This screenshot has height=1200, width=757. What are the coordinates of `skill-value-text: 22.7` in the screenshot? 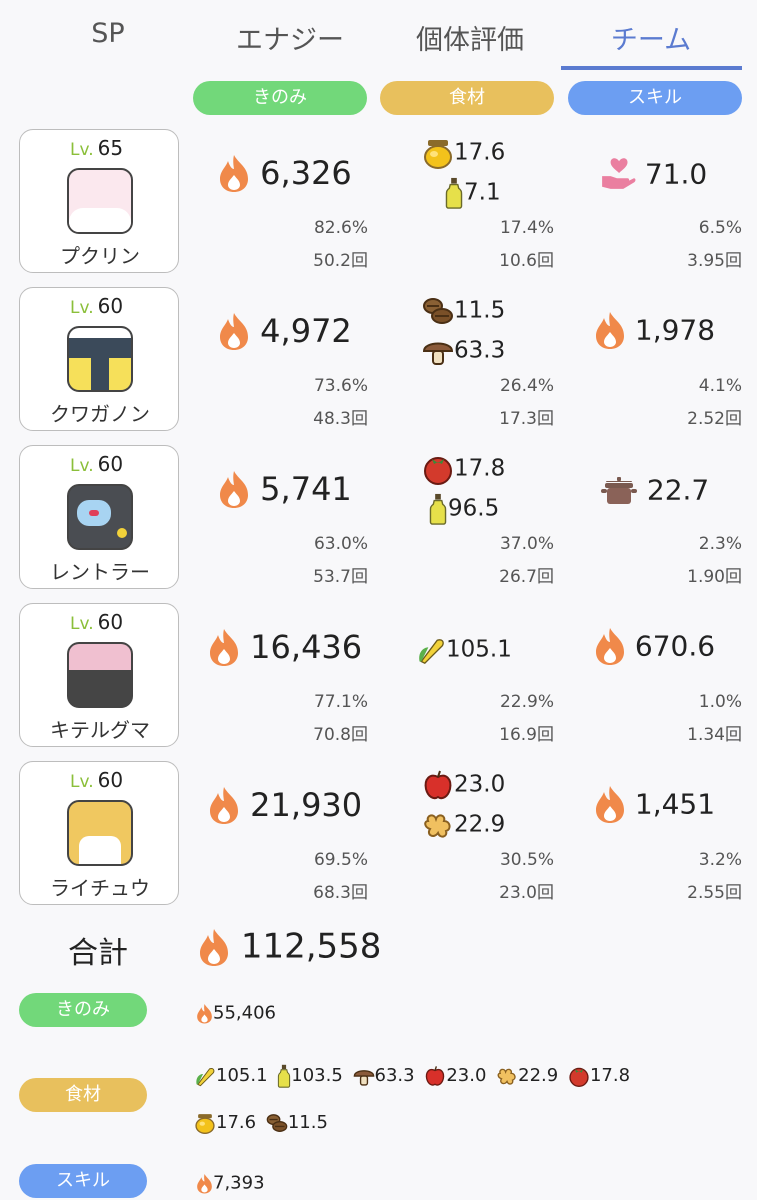 It's located at (678, 490).